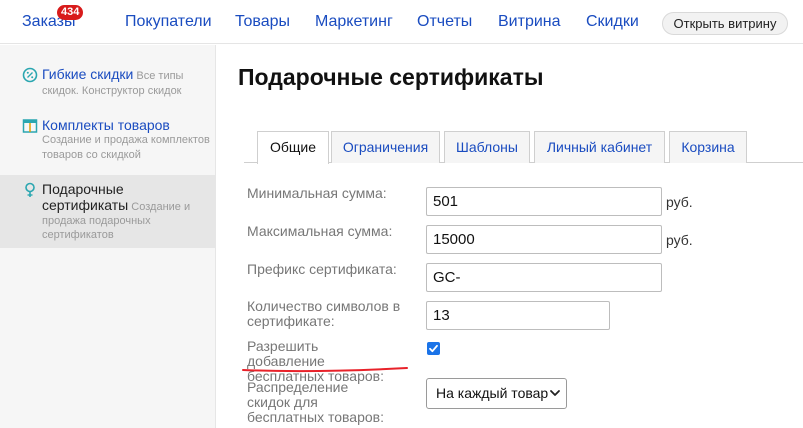 The image size is (803, 428). What do you see at coordinates (30, 189) in the screenshot?
I see `gift-certificate-icon` at bounding box center [30, 189].